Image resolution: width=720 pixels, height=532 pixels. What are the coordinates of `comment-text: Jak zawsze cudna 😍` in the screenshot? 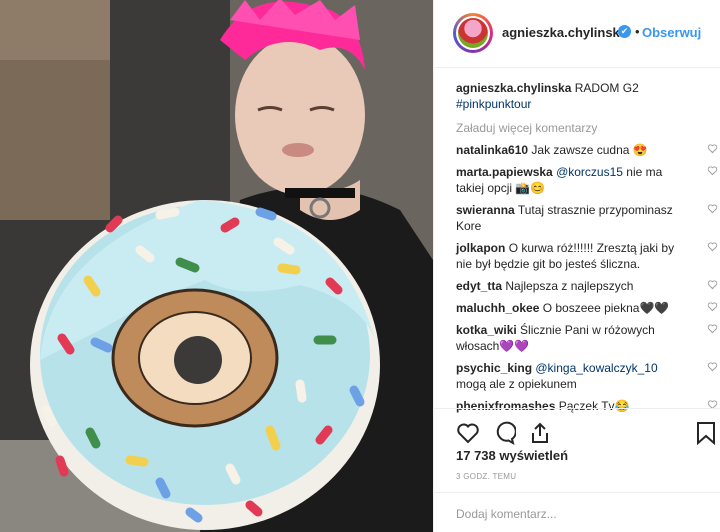 It's located at (589, 150).